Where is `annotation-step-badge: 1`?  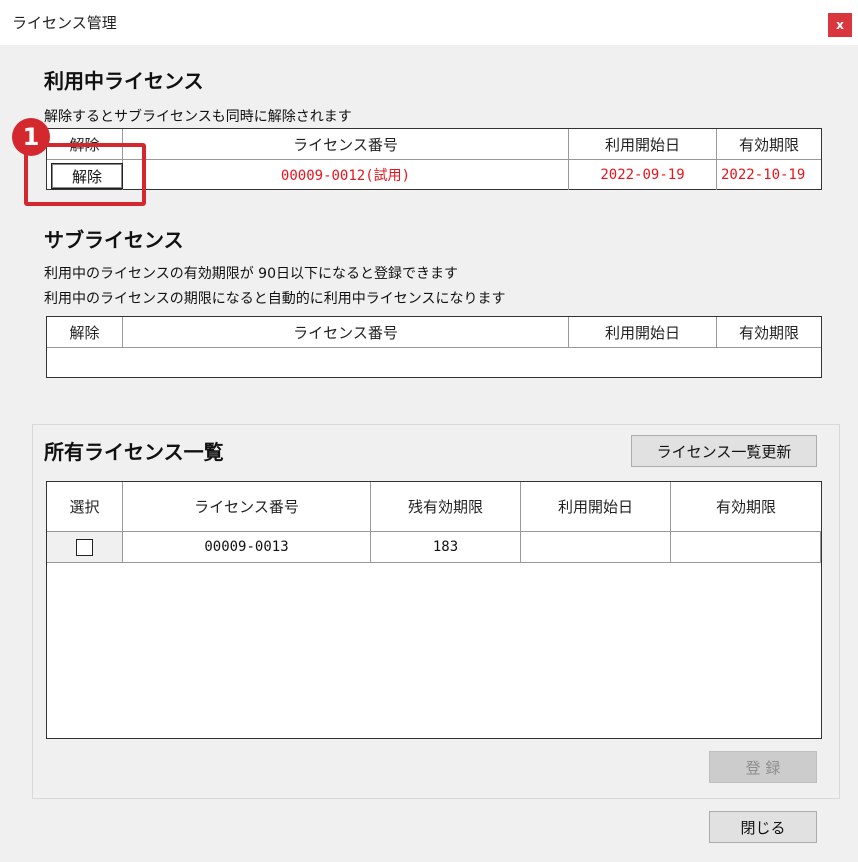
annotation-step-badge: 1 is located at coordinates (31, 137).